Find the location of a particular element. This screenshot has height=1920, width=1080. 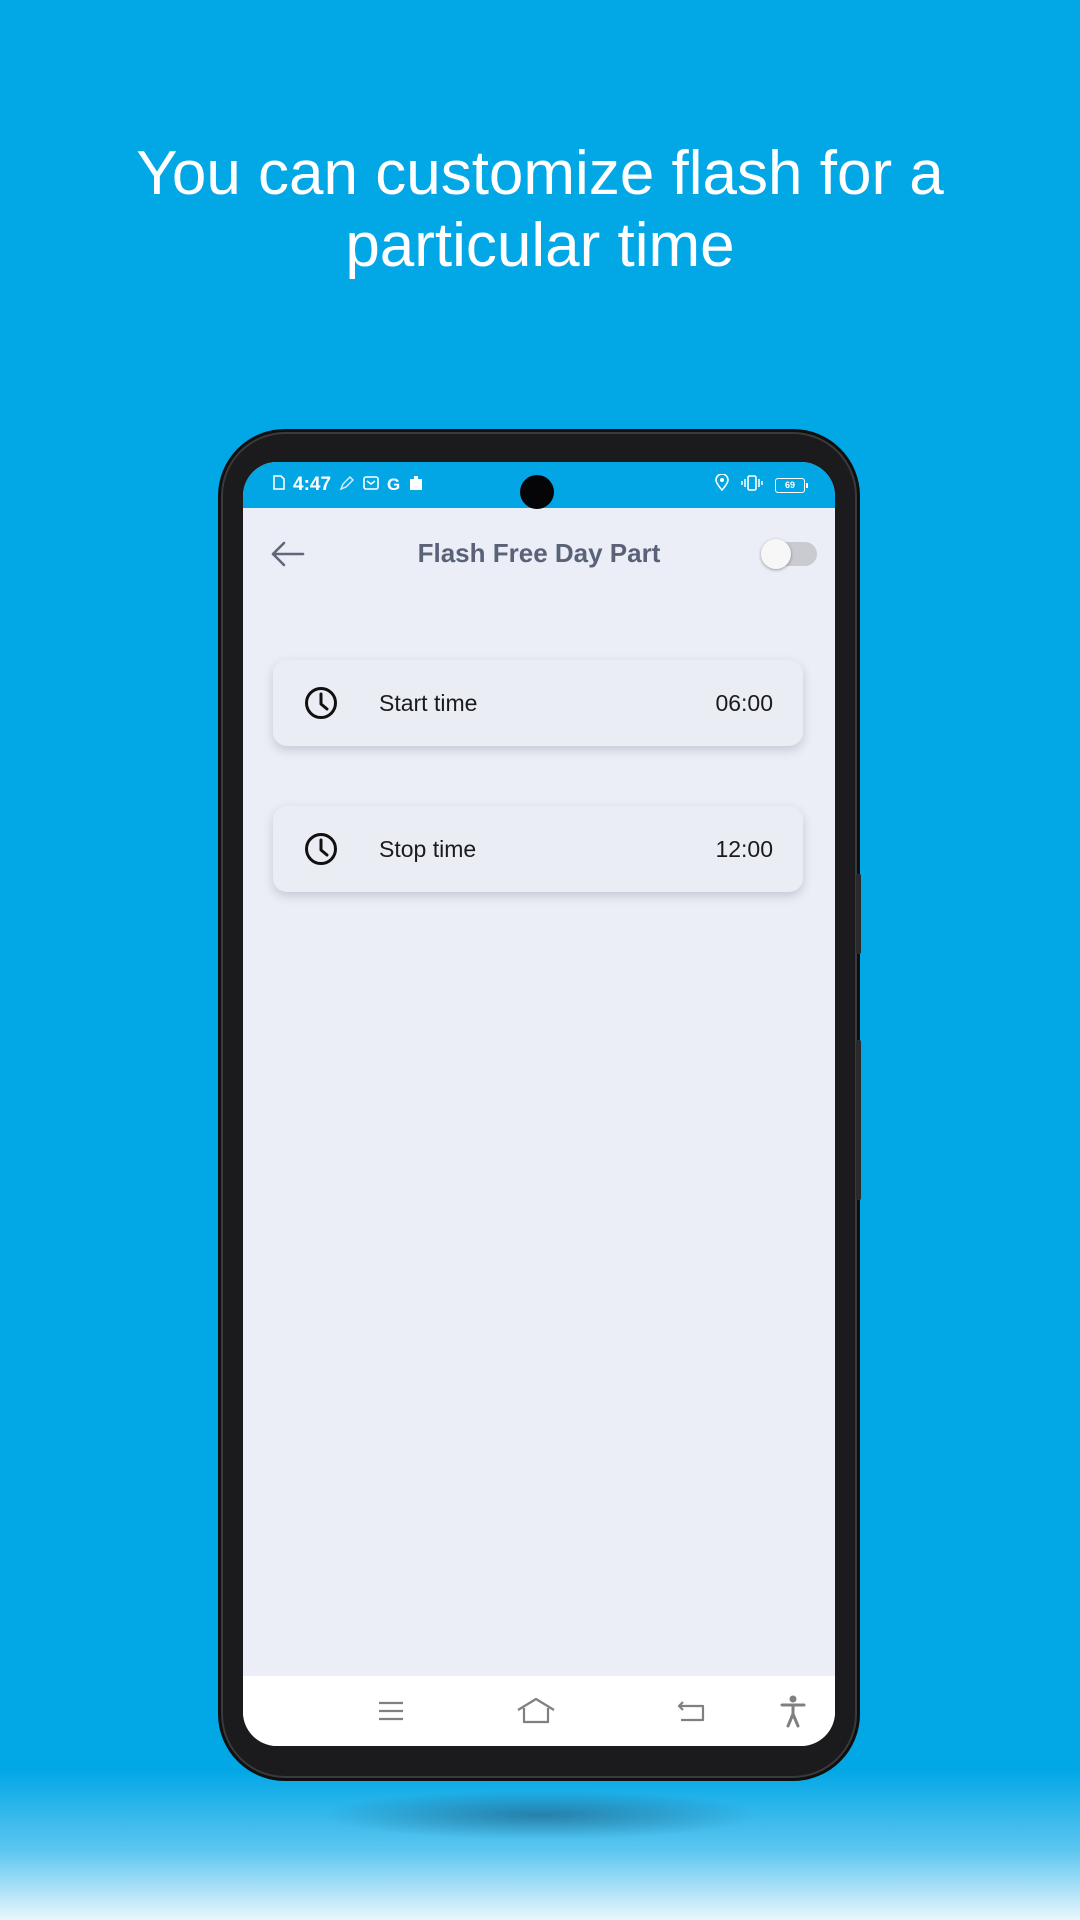

start-time-value: 06:00 is located at coordinates (744, 702).